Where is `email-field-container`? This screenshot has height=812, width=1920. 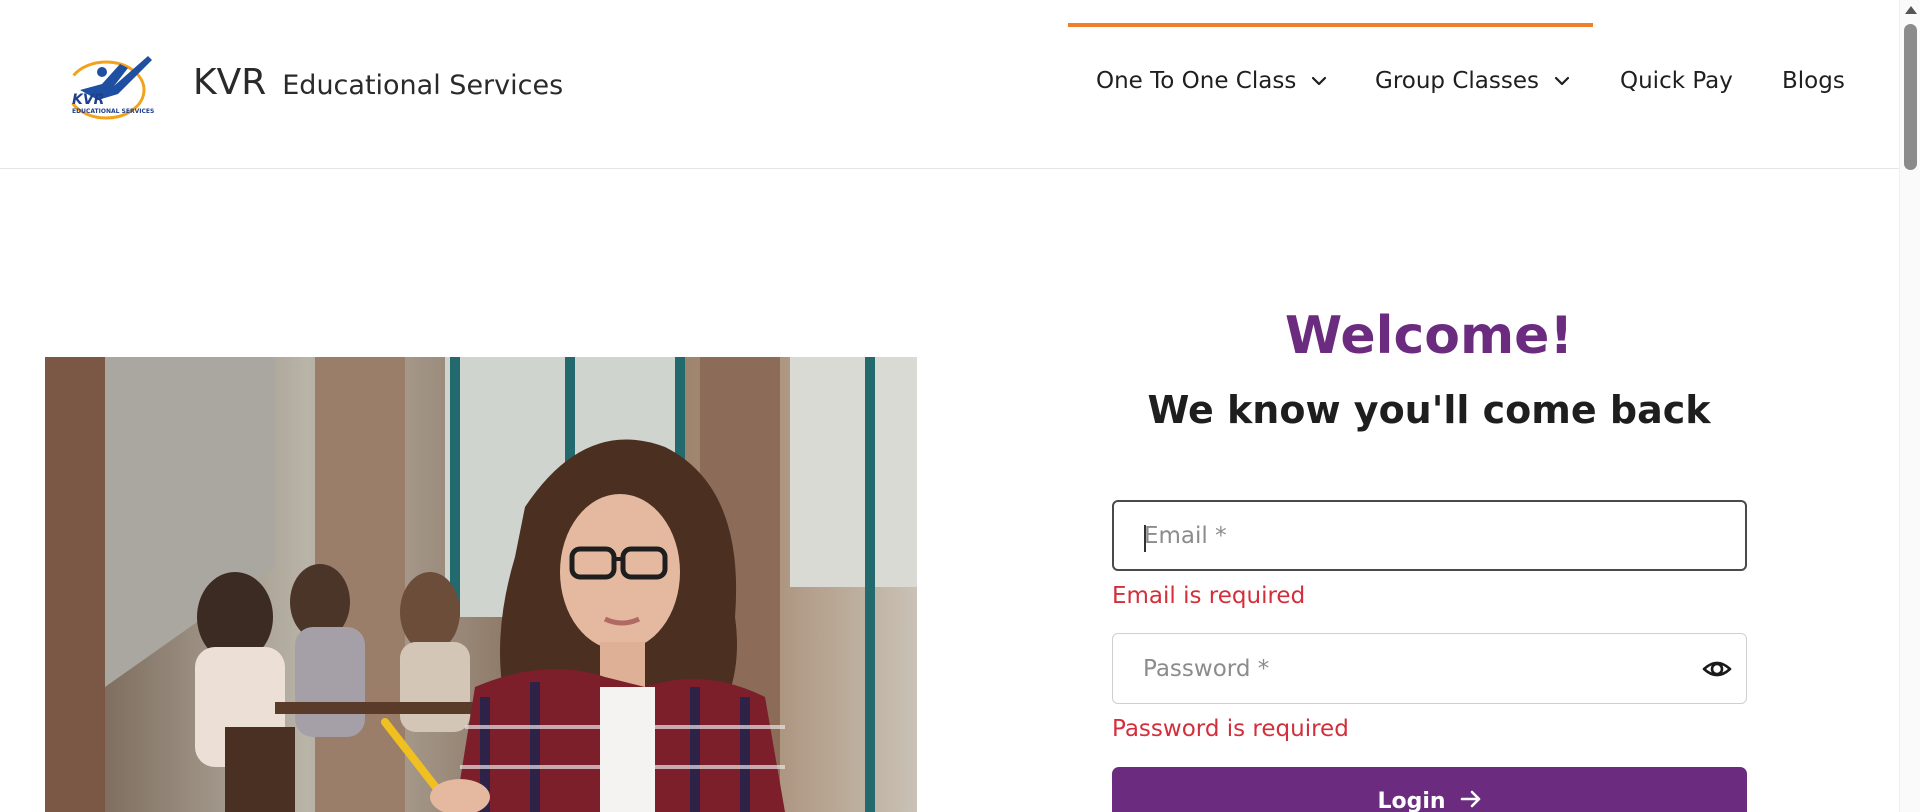 email-field-container is located at coordinates (1429, 535).